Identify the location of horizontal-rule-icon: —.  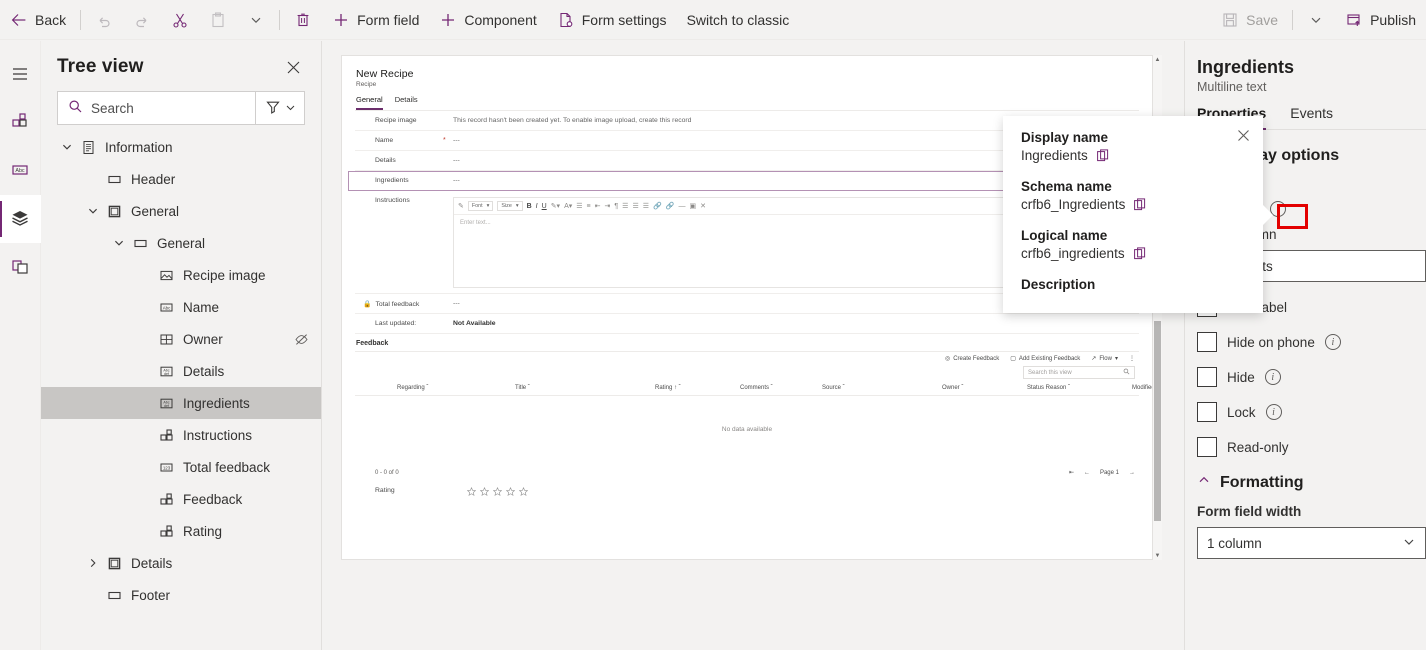
(681, 206).